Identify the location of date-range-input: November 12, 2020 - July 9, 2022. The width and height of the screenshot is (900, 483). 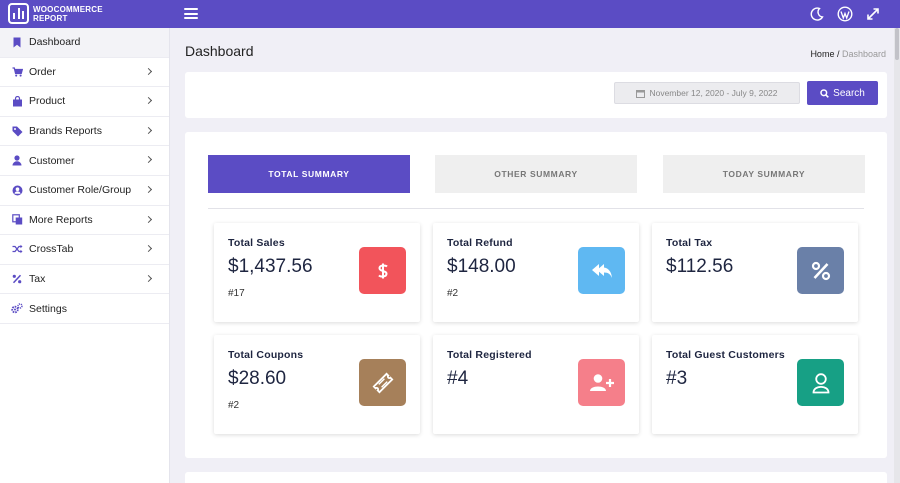
(707, 93).